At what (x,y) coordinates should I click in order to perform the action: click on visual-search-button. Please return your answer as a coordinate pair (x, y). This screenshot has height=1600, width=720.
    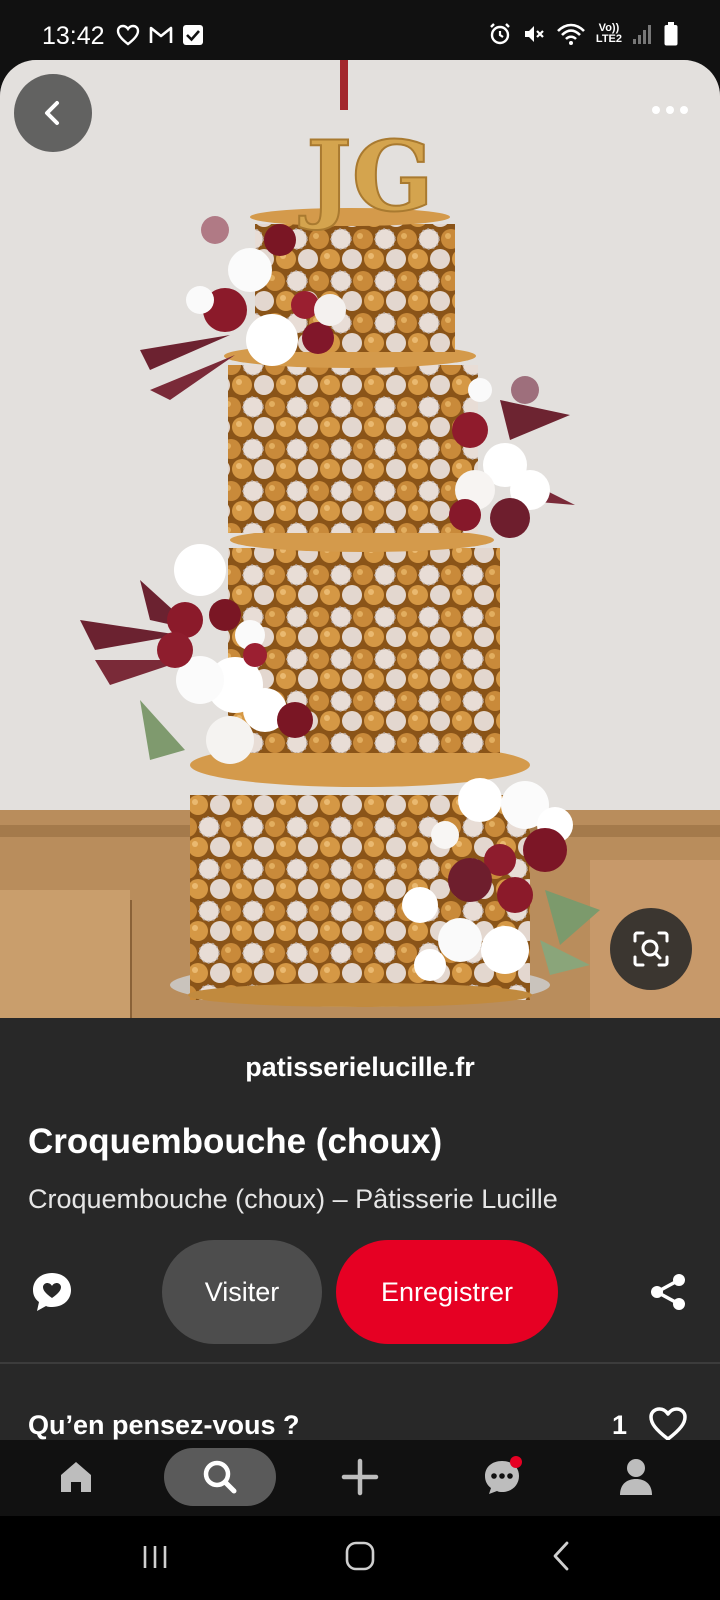
    Looking at the image, I should click on (651, 949).